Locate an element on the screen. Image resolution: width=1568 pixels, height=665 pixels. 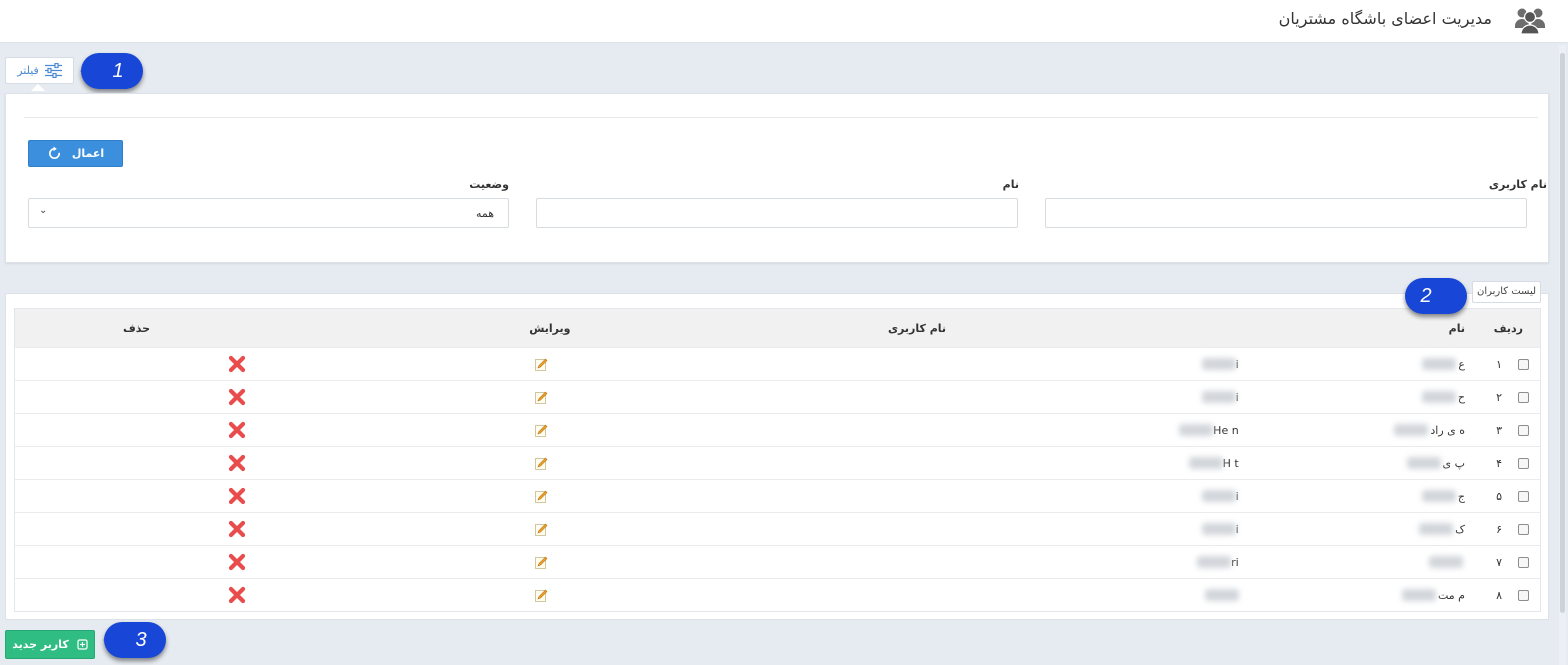
name-index-cell: ع ۱ is located at coordinates (1391, 364).